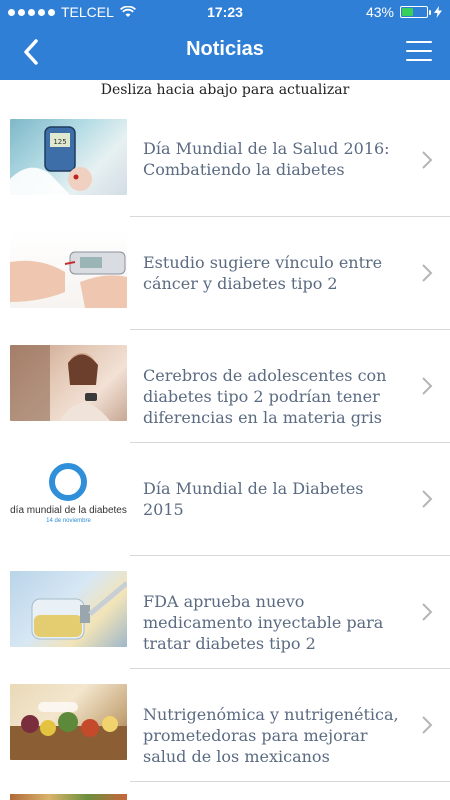 The image size is (450, 800). Describe the element at coordinates (225, 49) in the screenshot. I see `page-title: Noticias` at that location.